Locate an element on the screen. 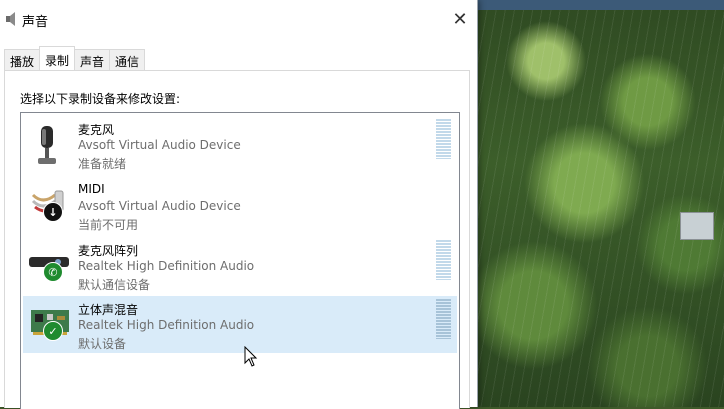  close-button: ✕ is located at coordinates (460, 19).